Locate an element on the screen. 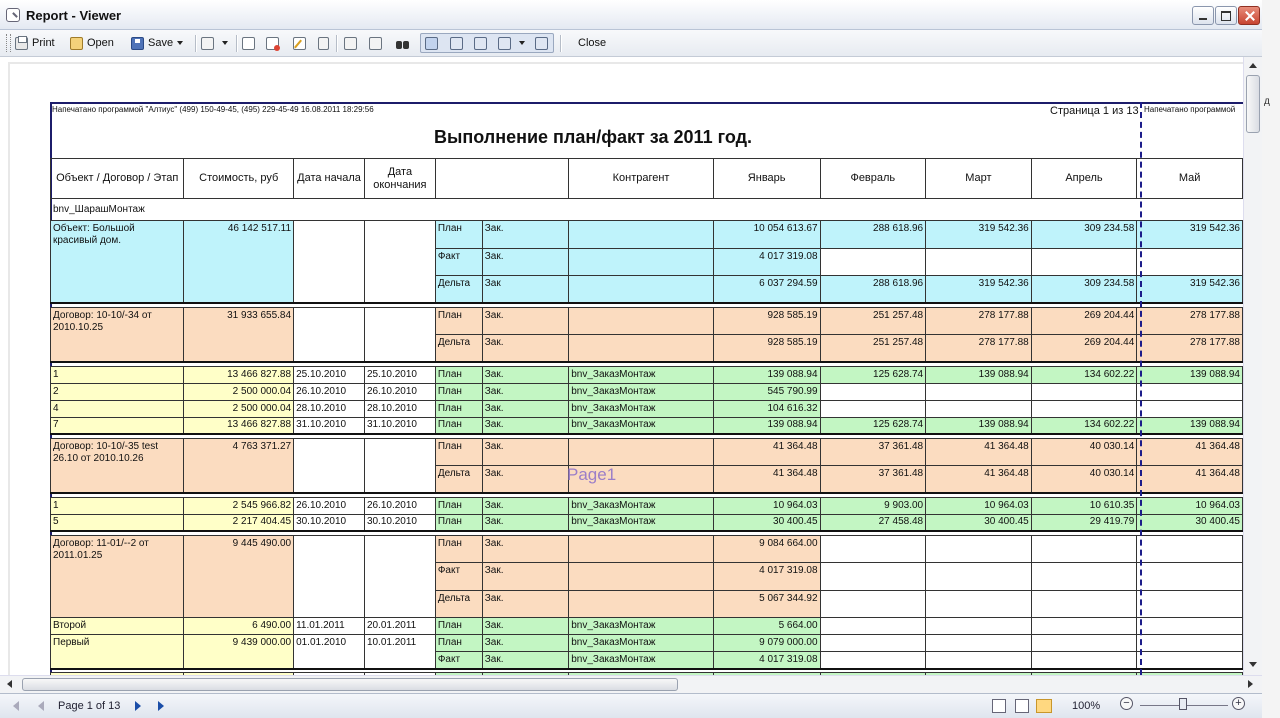  cell-may: 139 088.94 is located at coordinates (1189, 425).